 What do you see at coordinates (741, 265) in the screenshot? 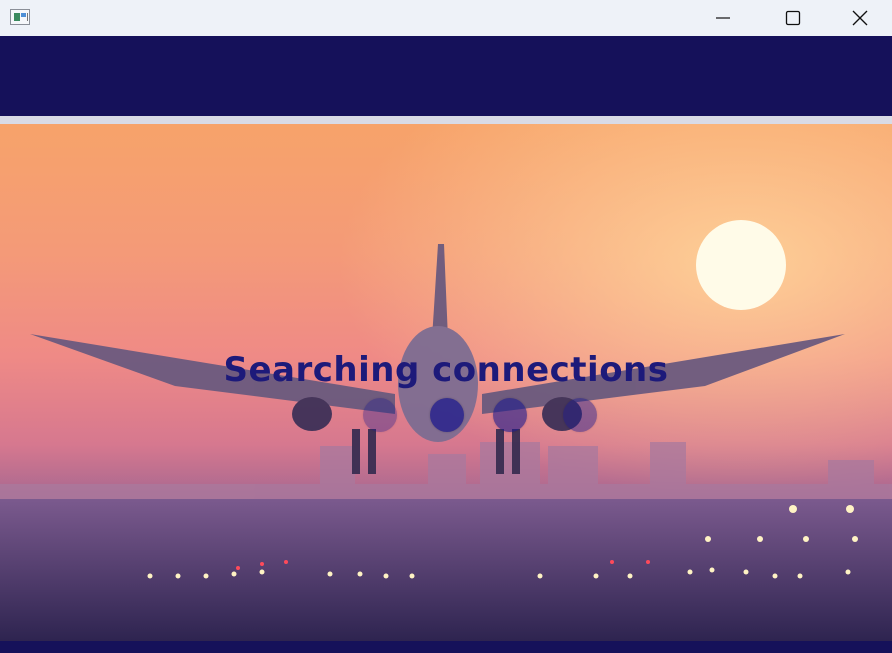
I see `sun-shape` at bounding box center [741, 265].